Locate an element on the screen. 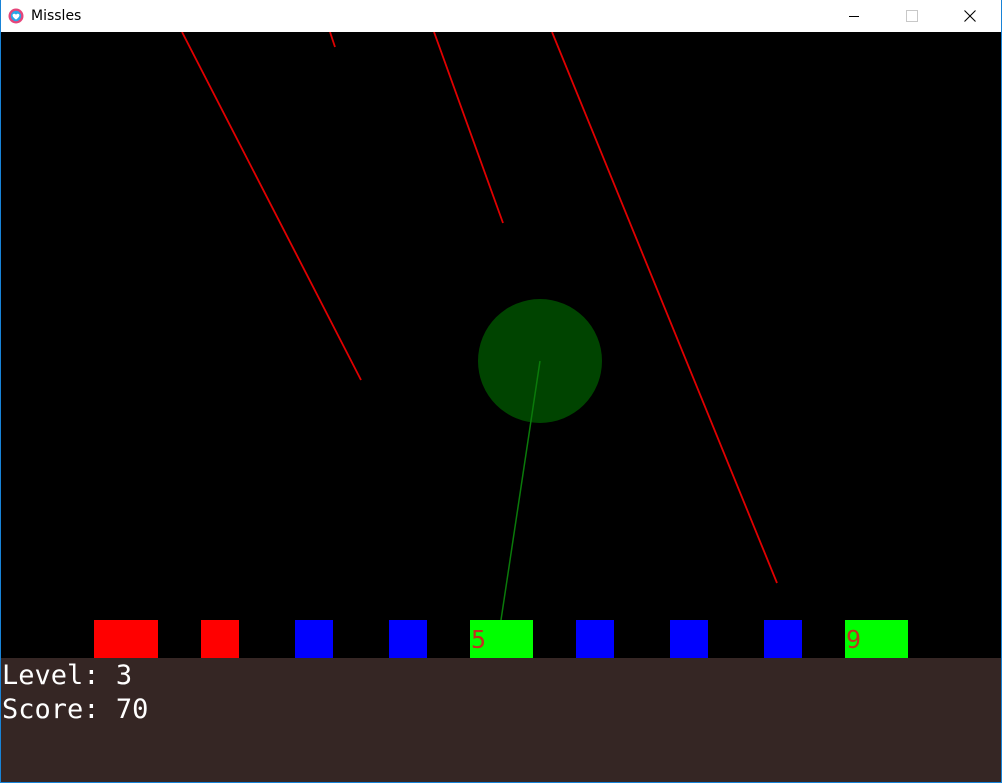 Image resolution: width=1002 pixels, height=783 pixels. maximize-icon is located at coordinates (912, 16).